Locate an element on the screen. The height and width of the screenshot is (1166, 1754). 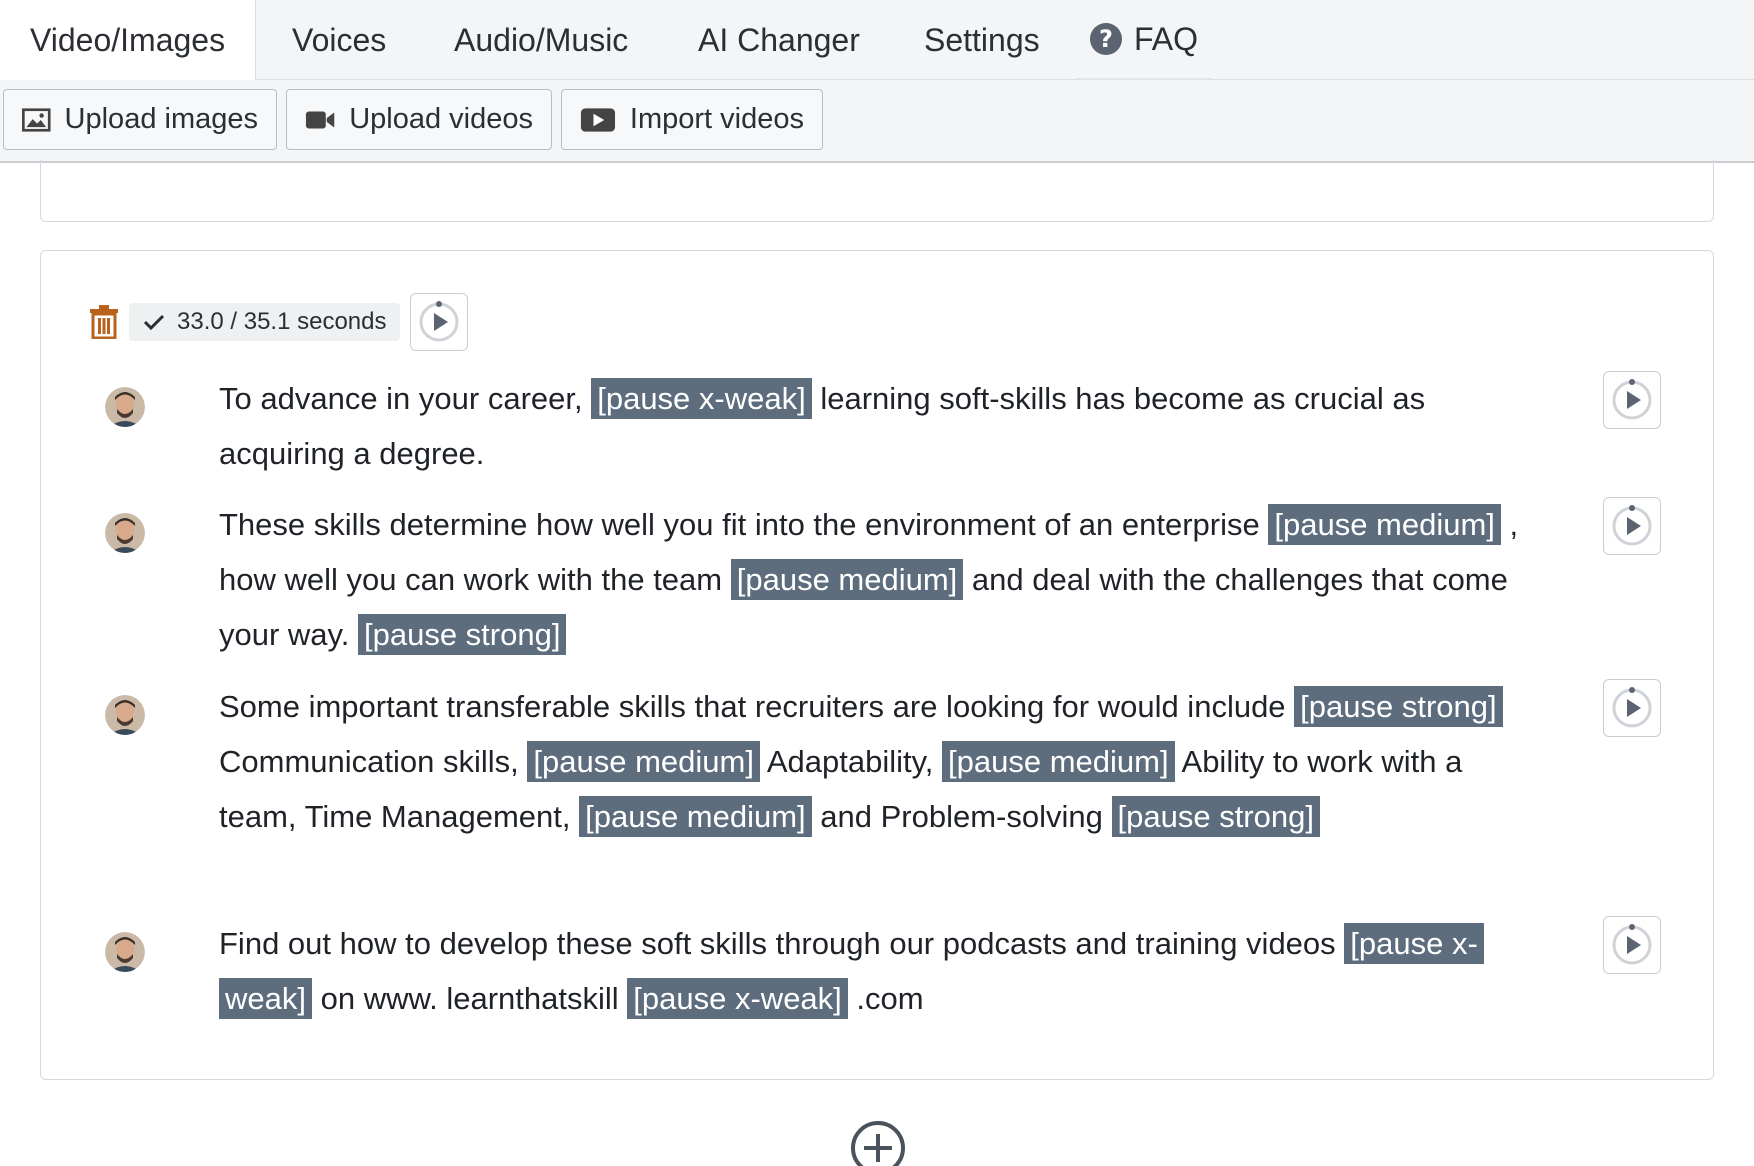
sentence-fragment: on www. learnthatskill is located at coordinates (469, 998).